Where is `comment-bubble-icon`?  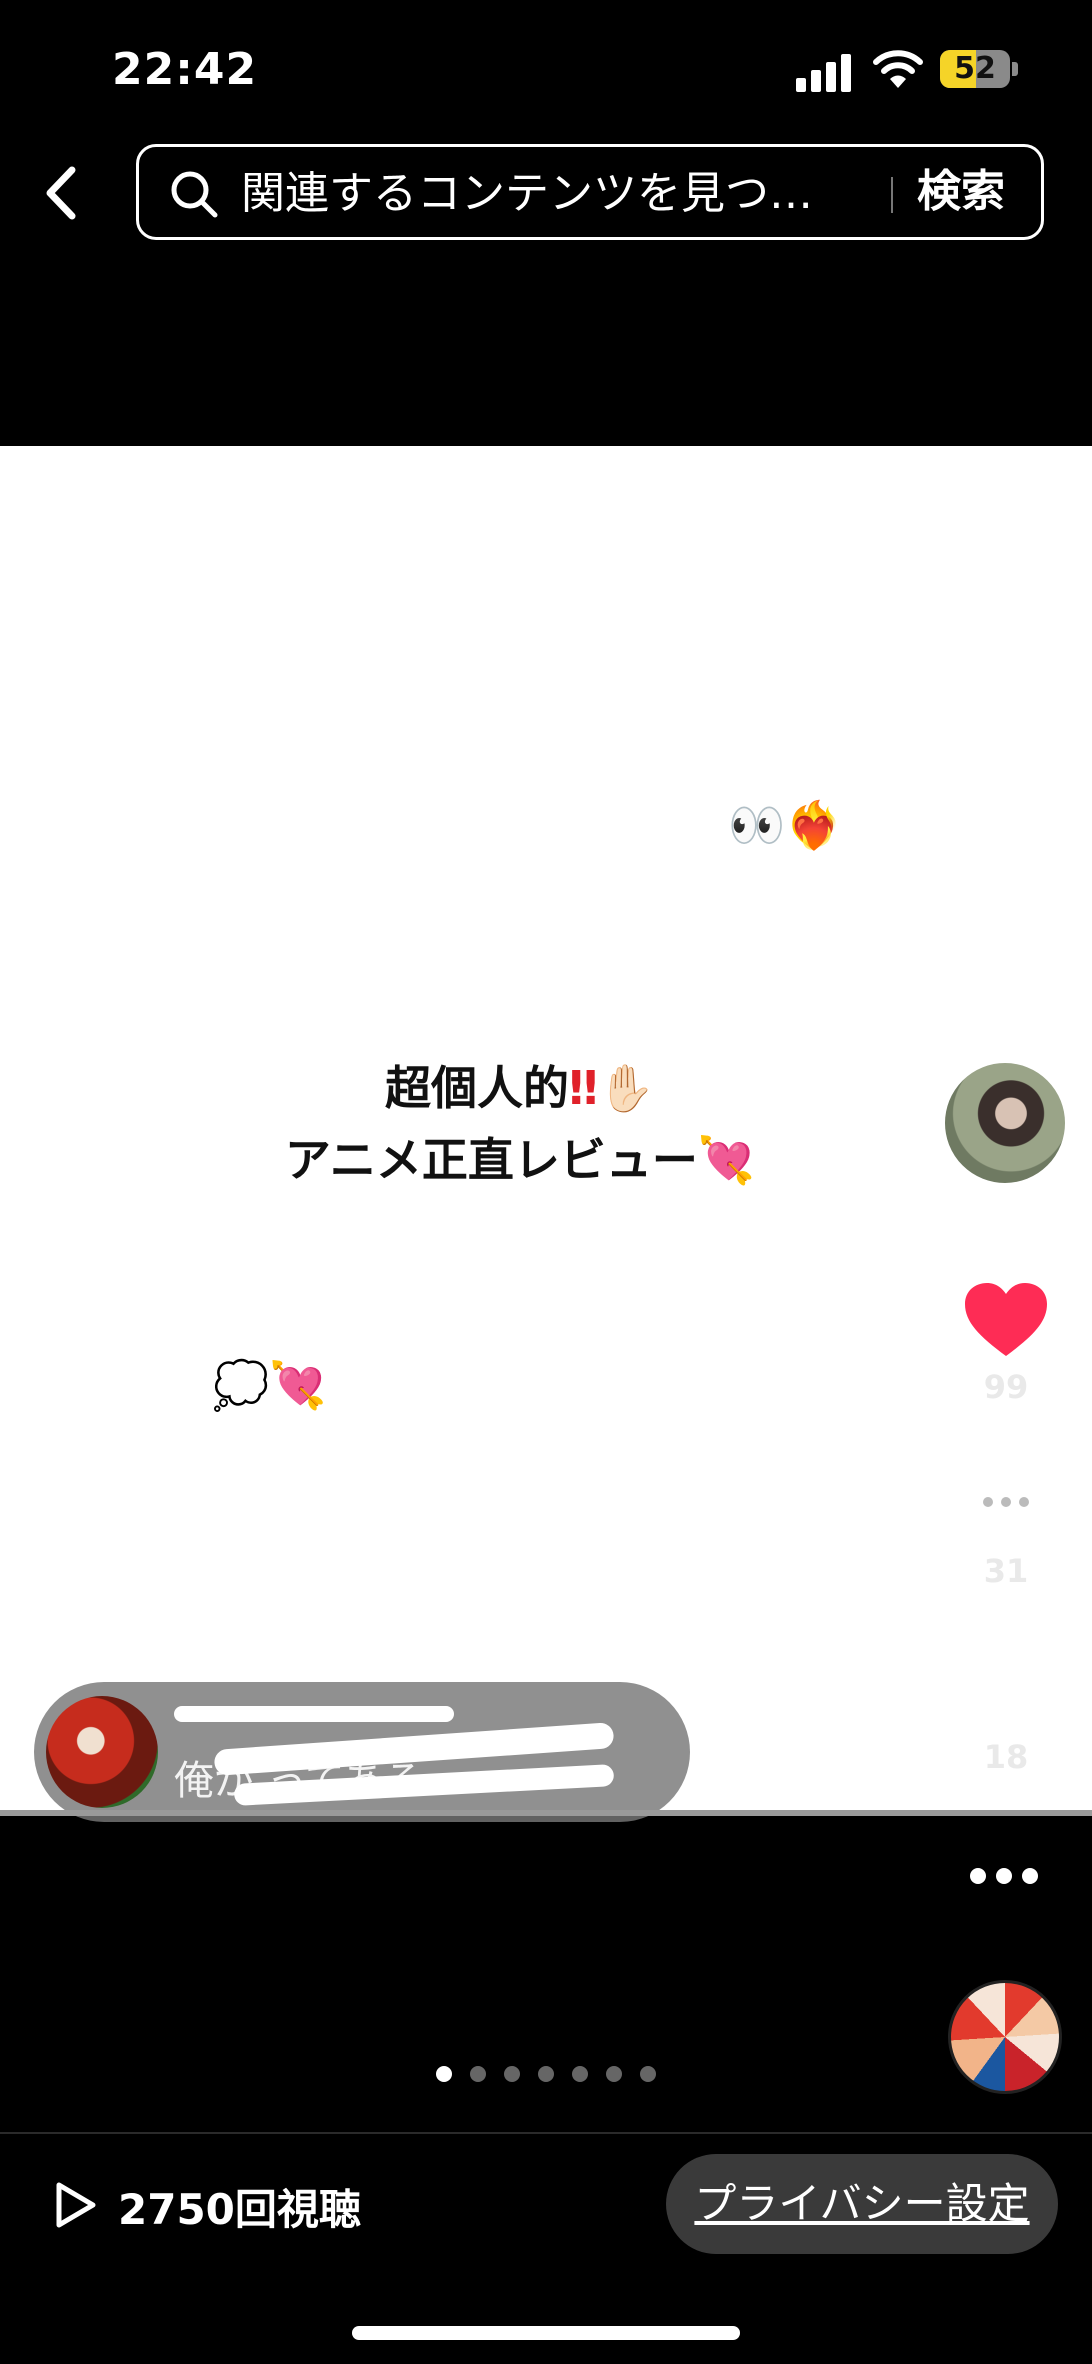
comment-bubble-icon is located at coordinates (1006, 1505).